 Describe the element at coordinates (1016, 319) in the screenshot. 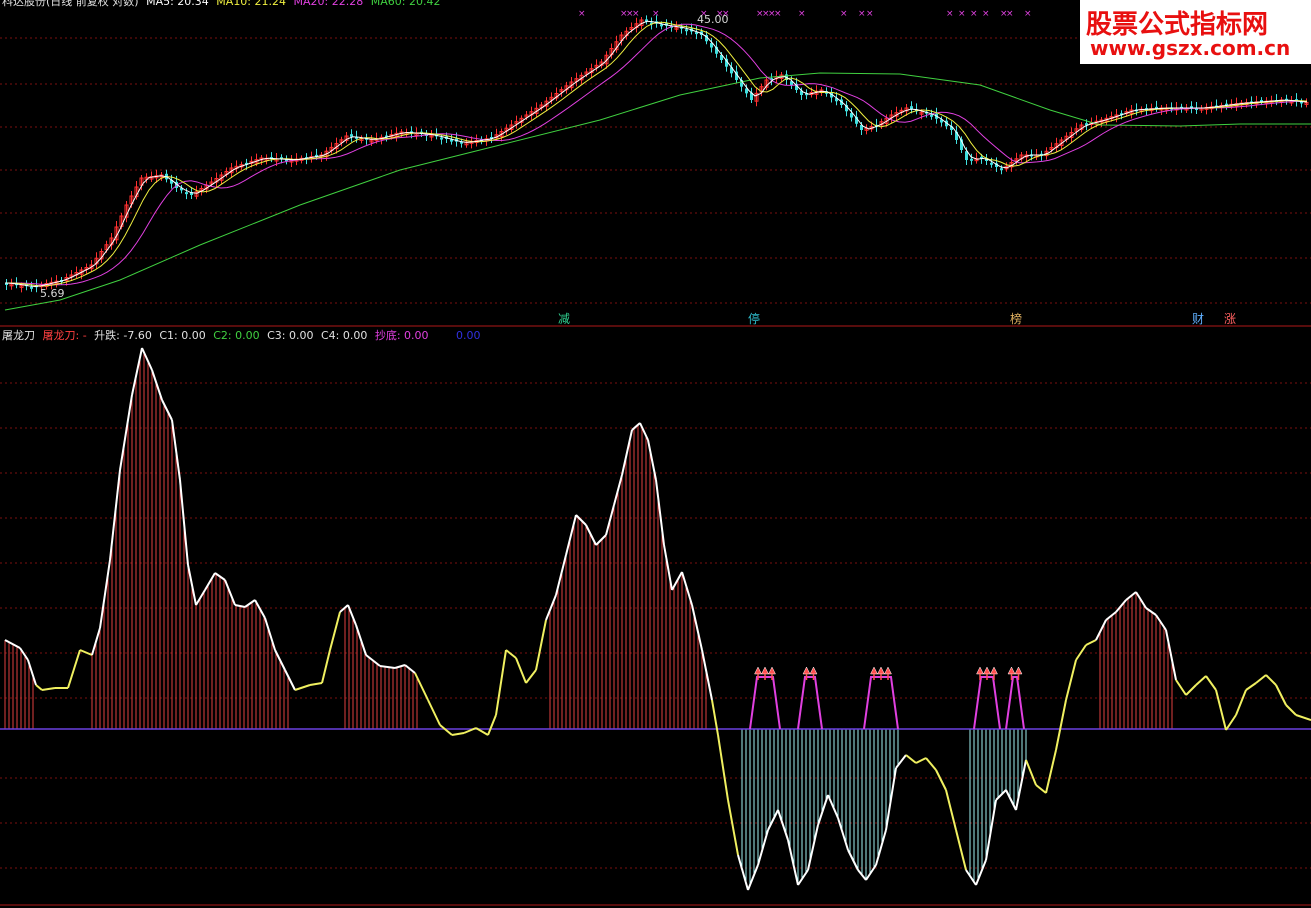

I see `signal-label-bang: 榜` at that location.